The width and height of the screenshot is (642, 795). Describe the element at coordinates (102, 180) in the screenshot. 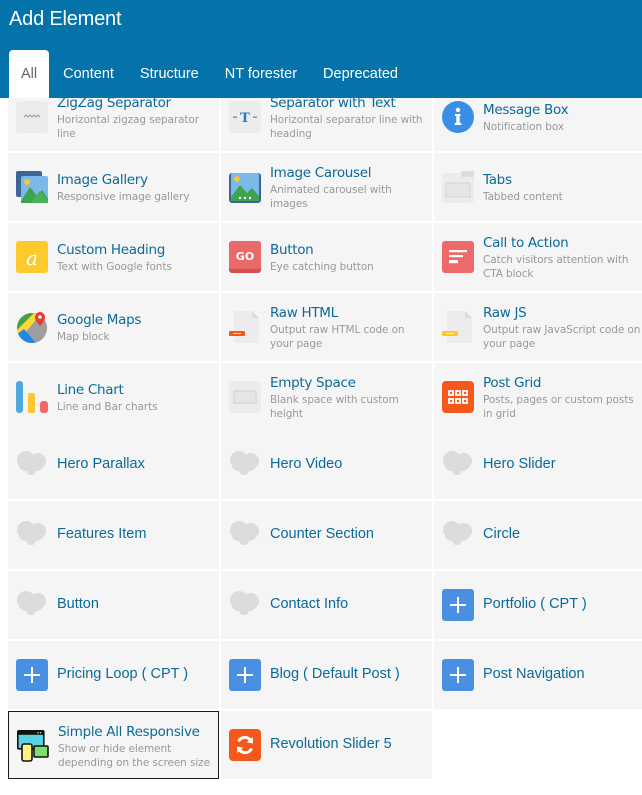

I see `element-name: Image Gallery` at that location.